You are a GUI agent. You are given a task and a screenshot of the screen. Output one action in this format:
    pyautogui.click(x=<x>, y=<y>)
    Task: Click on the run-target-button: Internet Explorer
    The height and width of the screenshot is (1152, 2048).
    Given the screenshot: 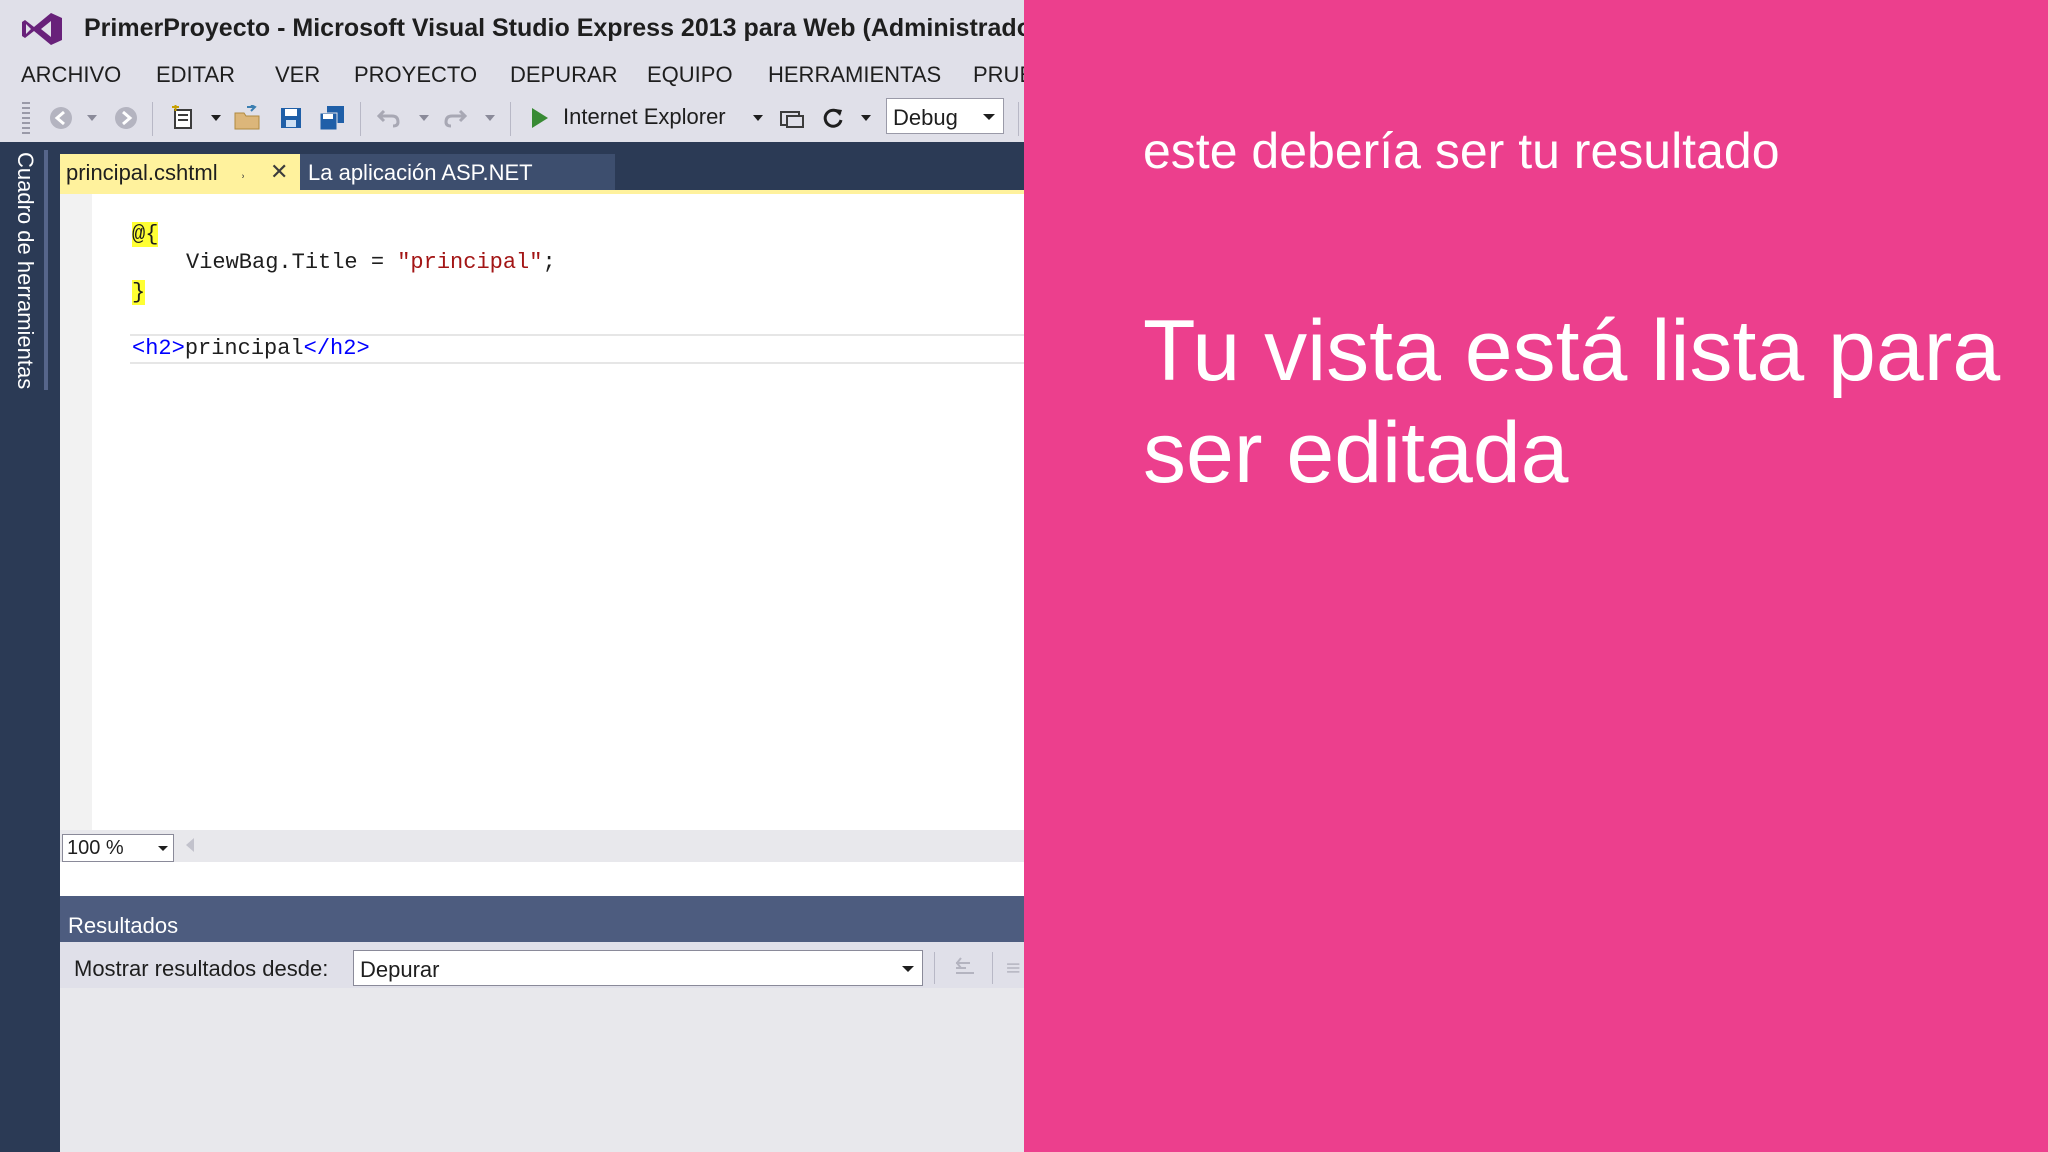 What is the action you would take?
    pyautogui.click(x=644, y=117)
    